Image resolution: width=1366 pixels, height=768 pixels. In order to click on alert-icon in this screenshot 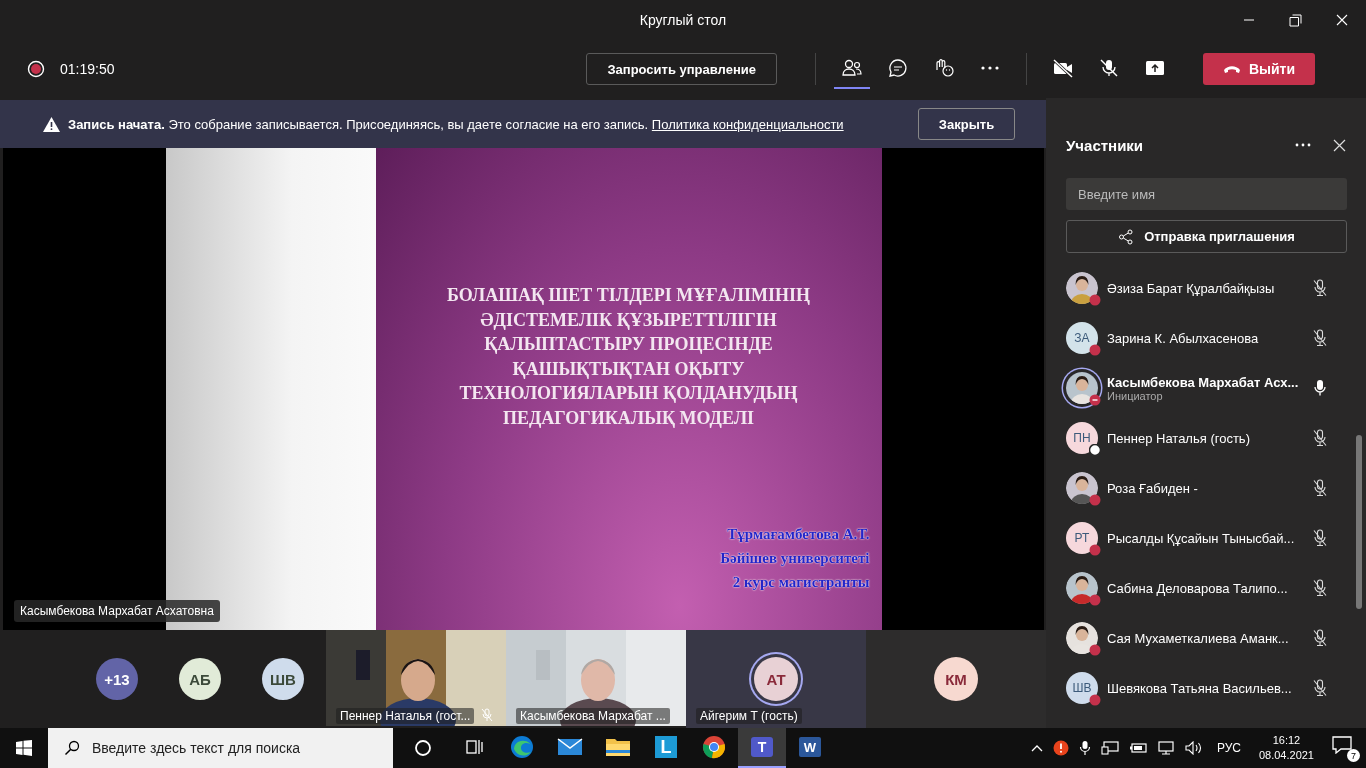, I will do `click(1060, 748)`.